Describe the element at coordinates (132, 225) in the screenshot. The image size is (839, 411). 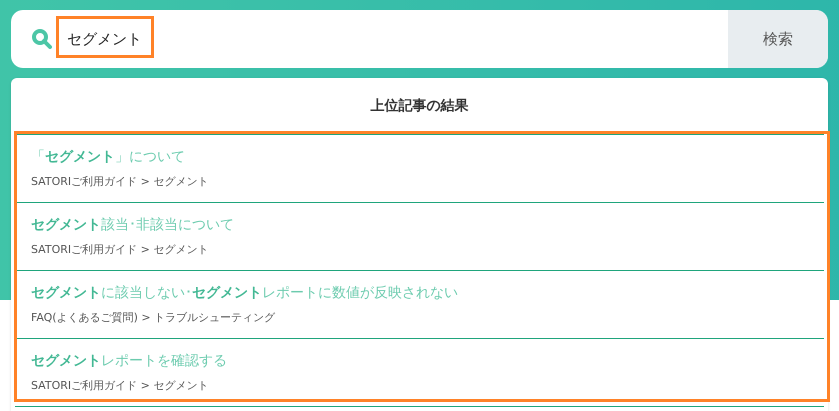
I see `article-link: セグメント該当･非該当について` at that location.